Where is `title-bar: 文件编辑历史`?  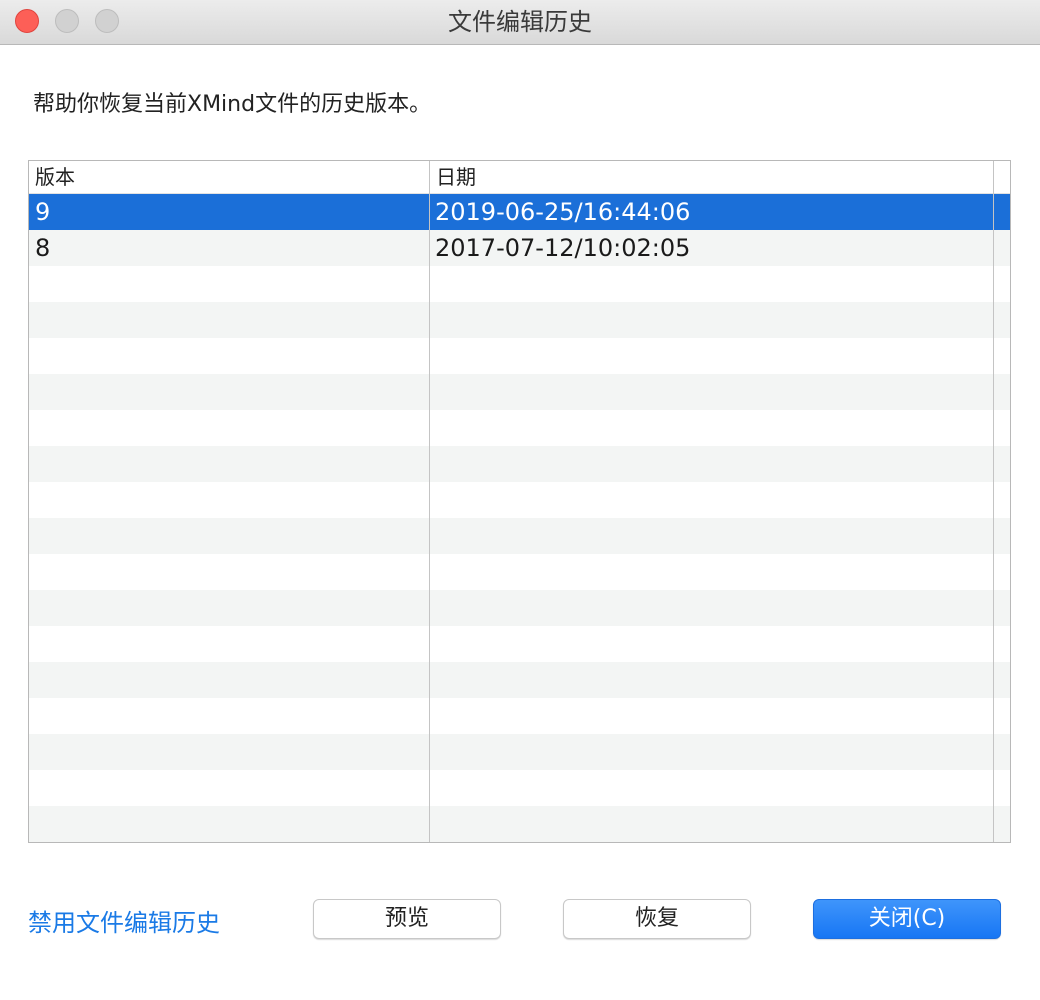
title-bar: 文件编辑历史 is located at coordinates (520, 22).